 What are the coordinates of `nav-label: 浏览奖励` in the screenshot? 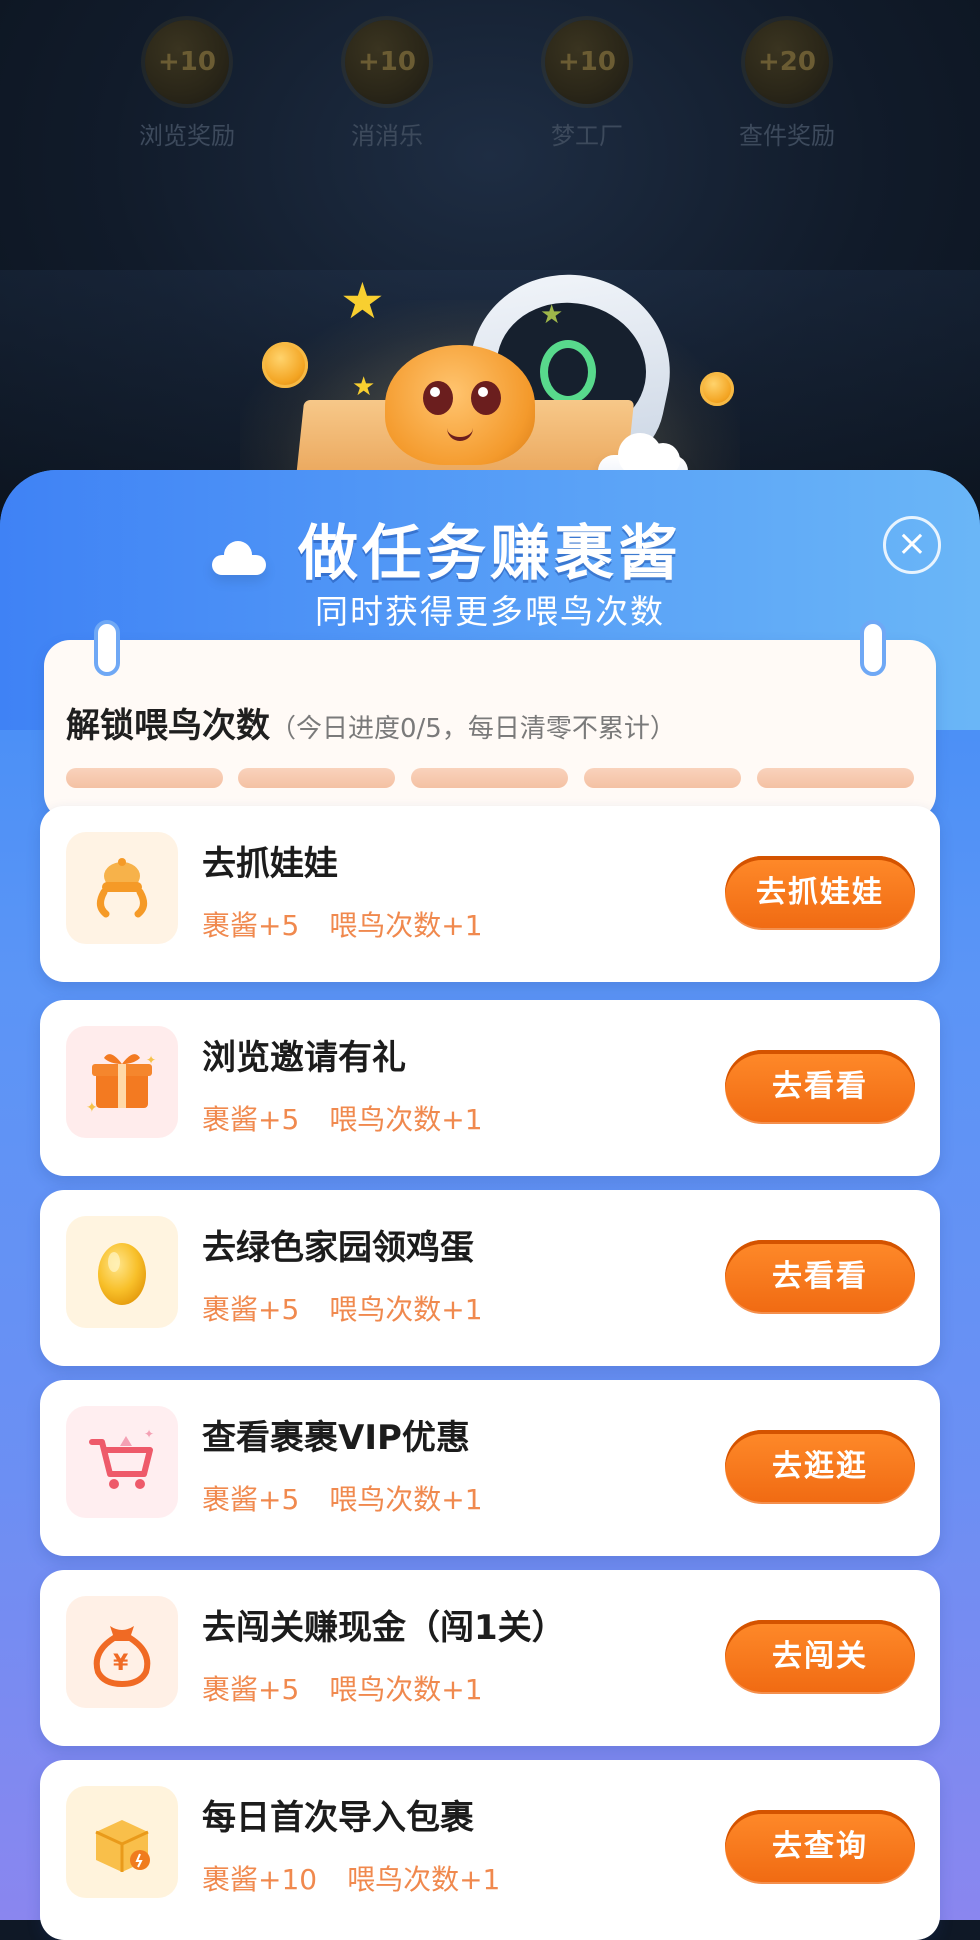 It's located at (187, 136).